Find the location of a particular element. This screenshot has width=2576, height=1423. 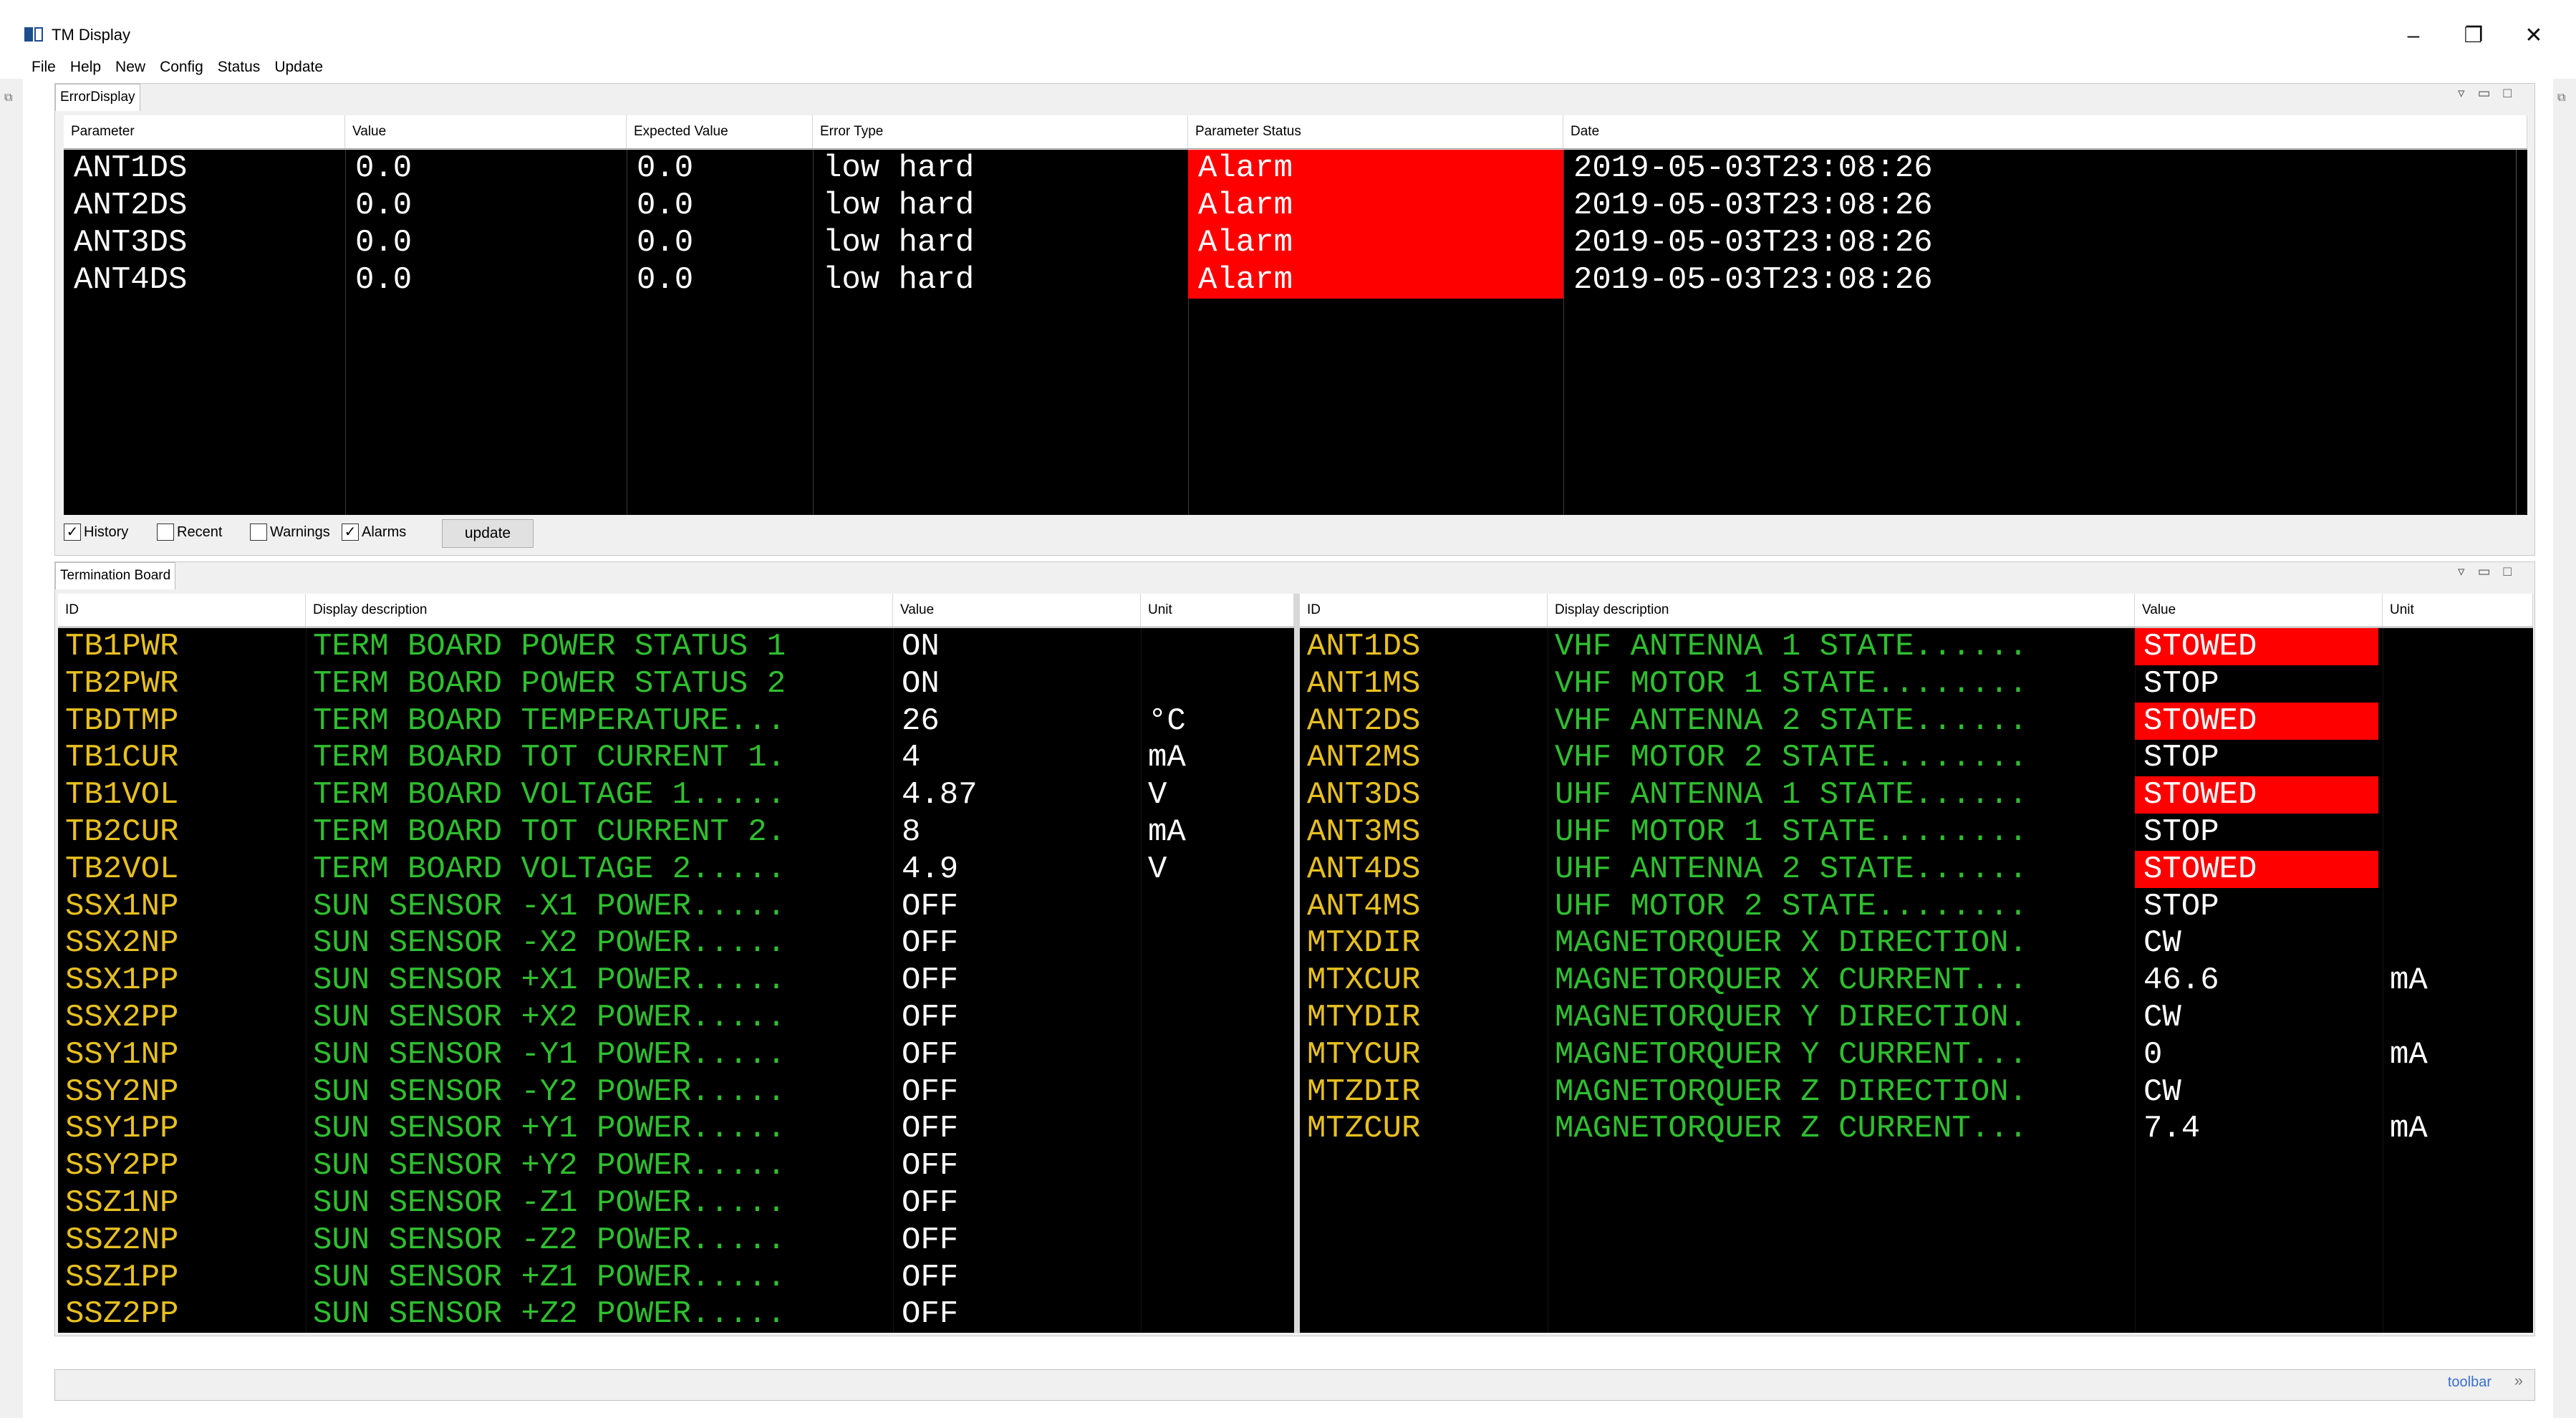

col-header-parameter-status: Parameter Status is located at coordinates (1375, 131).